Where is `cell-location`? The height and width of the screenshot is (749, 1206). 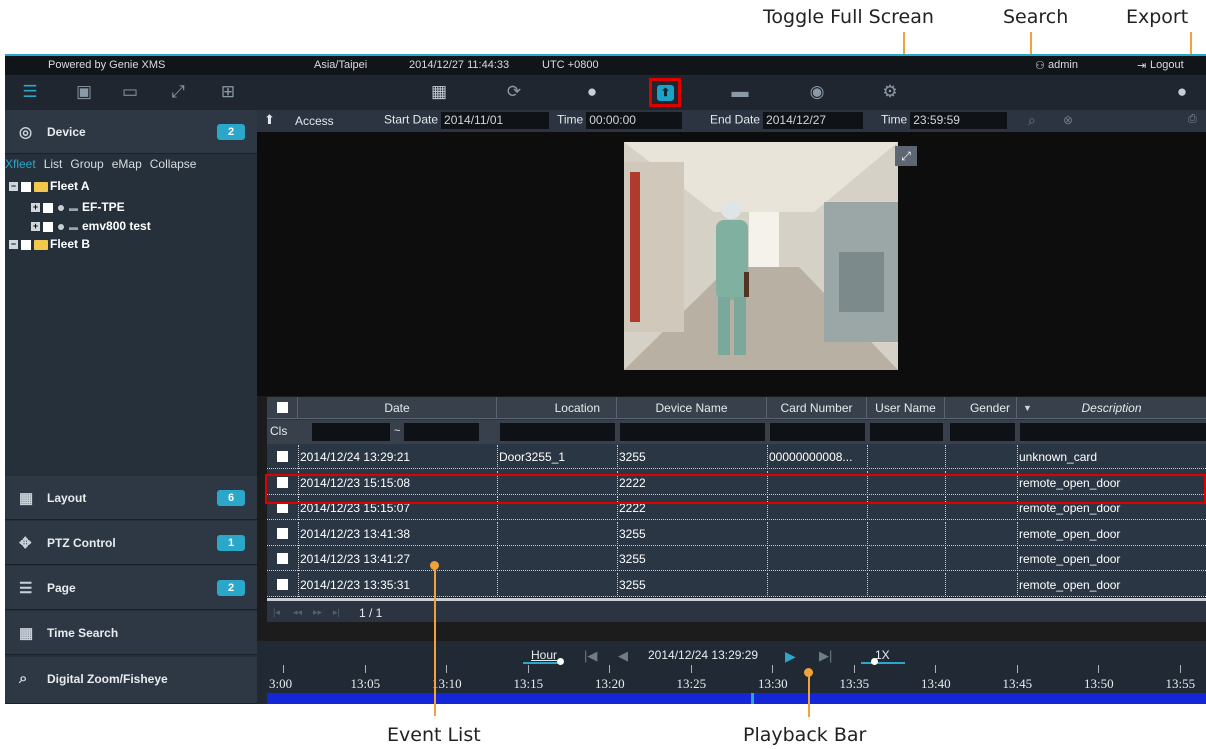
cell-location is located at coordinates (557, 559).